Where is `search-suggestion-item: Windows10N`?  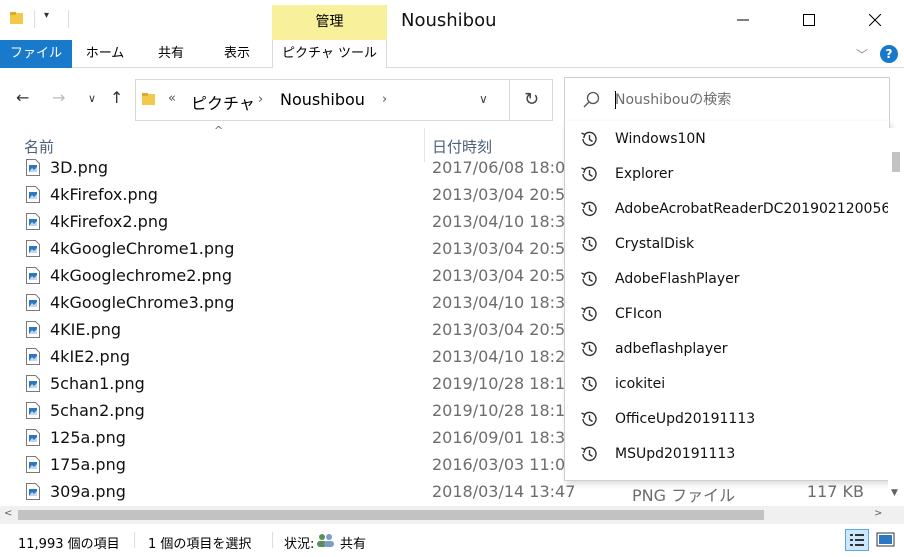 search-suggestion-item: Windows10N is located at coordinates (727, 139).